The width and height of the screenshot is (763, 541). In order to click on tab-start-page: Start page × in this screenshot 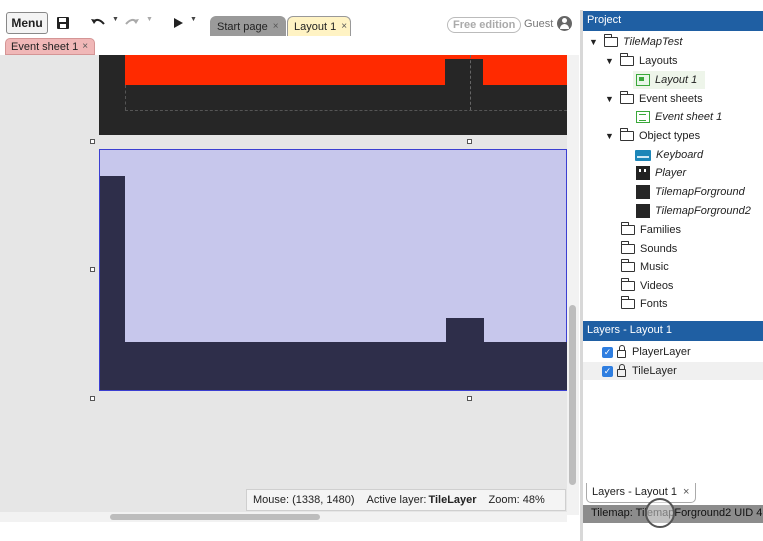, I will do `click(248, 26)`.